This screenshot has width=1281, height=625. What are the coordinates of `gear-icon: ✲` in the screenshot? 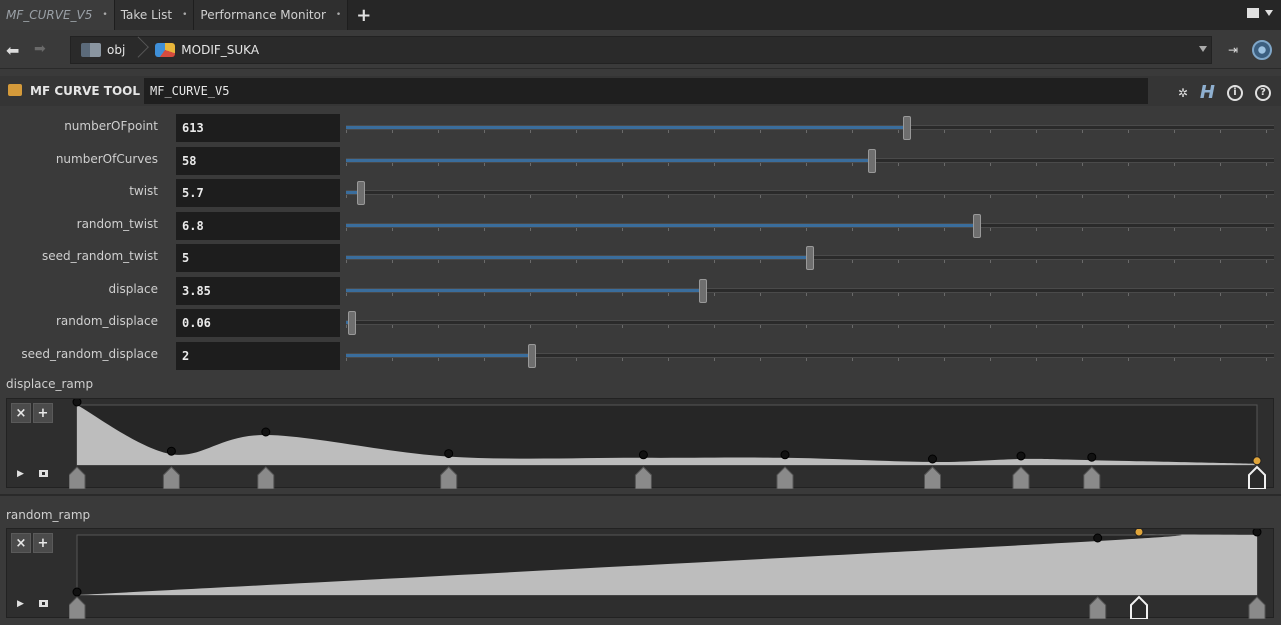 It's located at (1183, 93).